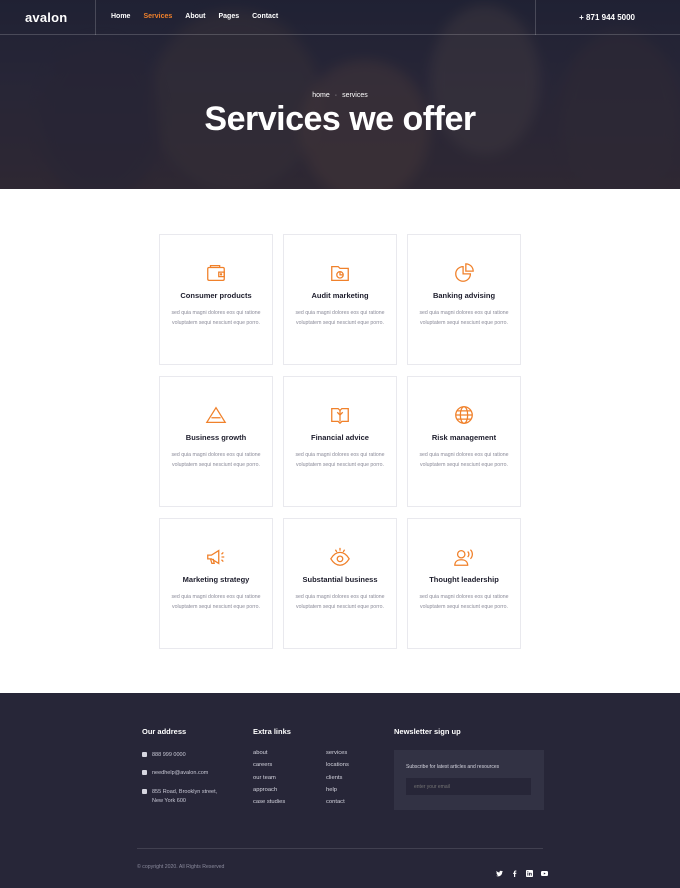 This screenshot has width=680, height=888. Describe the element at coordinates (464, 437) in the screenshot. I see `service-title: Risk management` at that location.